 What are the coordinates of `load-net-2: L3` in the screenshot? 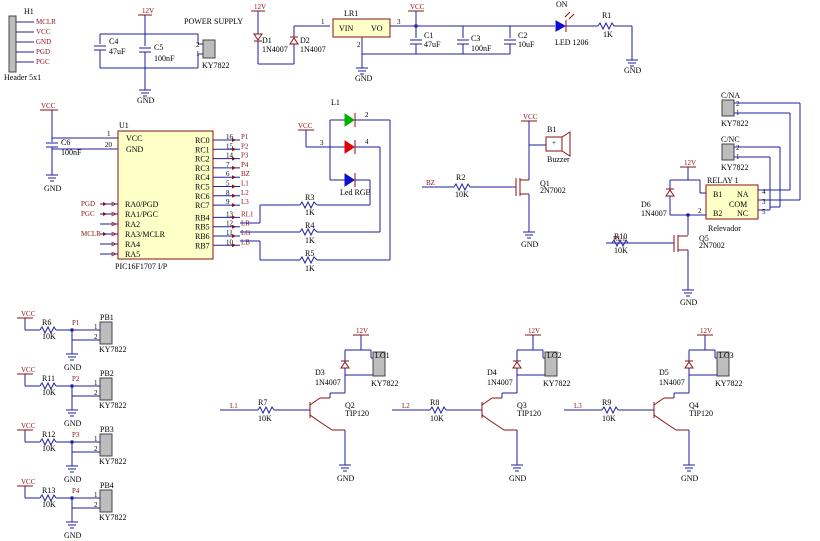 It's located at (578, 406).